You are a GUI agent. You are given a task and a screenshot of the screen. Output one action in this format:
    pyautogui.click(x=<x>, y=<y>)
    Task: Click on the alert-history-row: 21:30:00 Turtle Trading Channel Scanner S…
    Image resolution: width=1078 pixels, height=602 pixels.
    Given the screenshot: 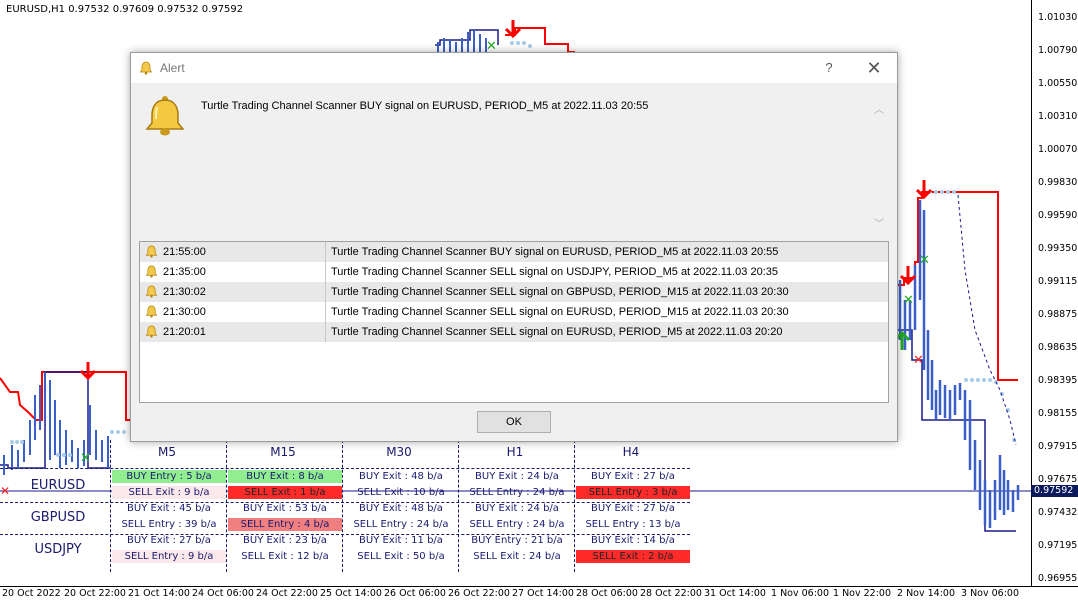 What is the action you would take?
    pyautogui.click(x=514, y=312)
    